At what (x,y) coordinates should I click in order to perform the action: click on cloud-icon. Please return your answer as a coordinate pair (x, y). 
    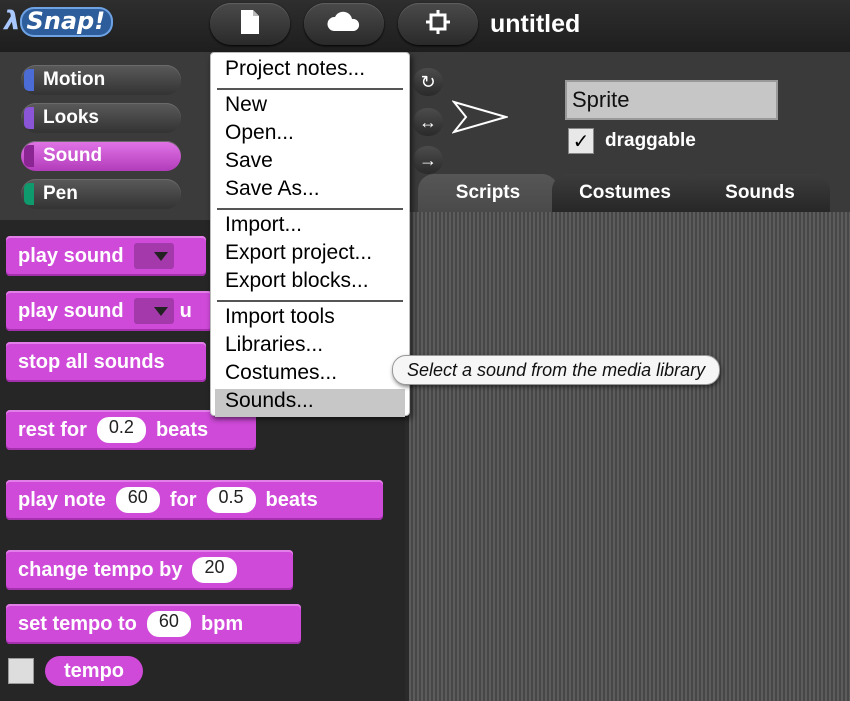
    Looking at the image, I should click on (344, 24).